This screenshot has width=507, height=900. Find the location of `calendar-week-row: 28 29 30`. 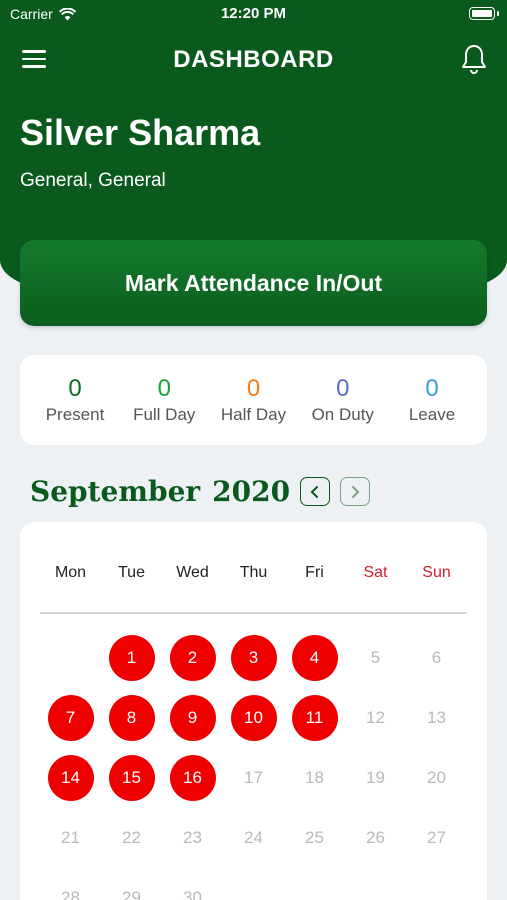

calendar-week-row: 28 29 30 is located at coordinates (253, 884).